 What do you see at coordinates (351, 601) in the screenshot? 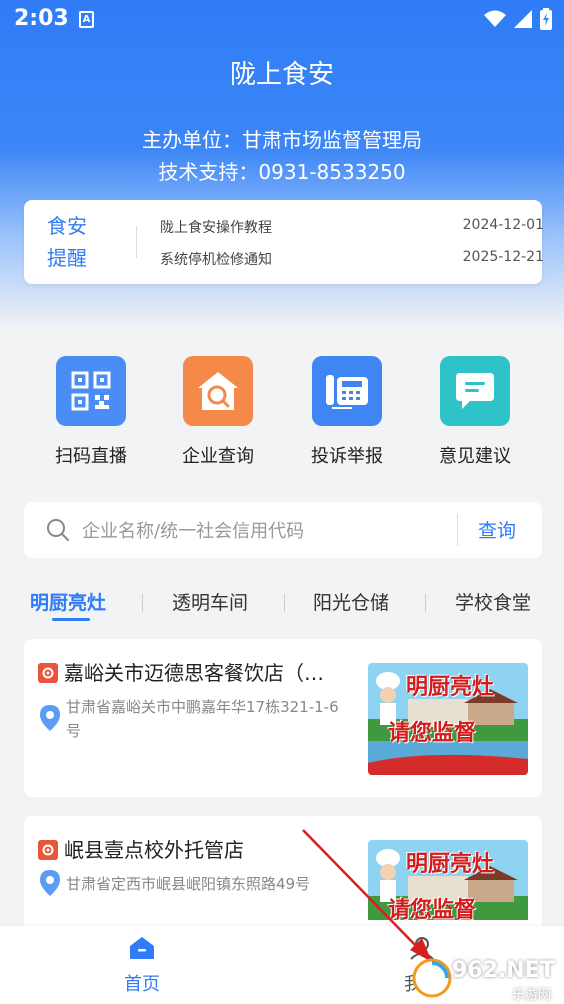
I see `tab-sunshine-storage: 阳光仓储` at bounding box center [351, 601].